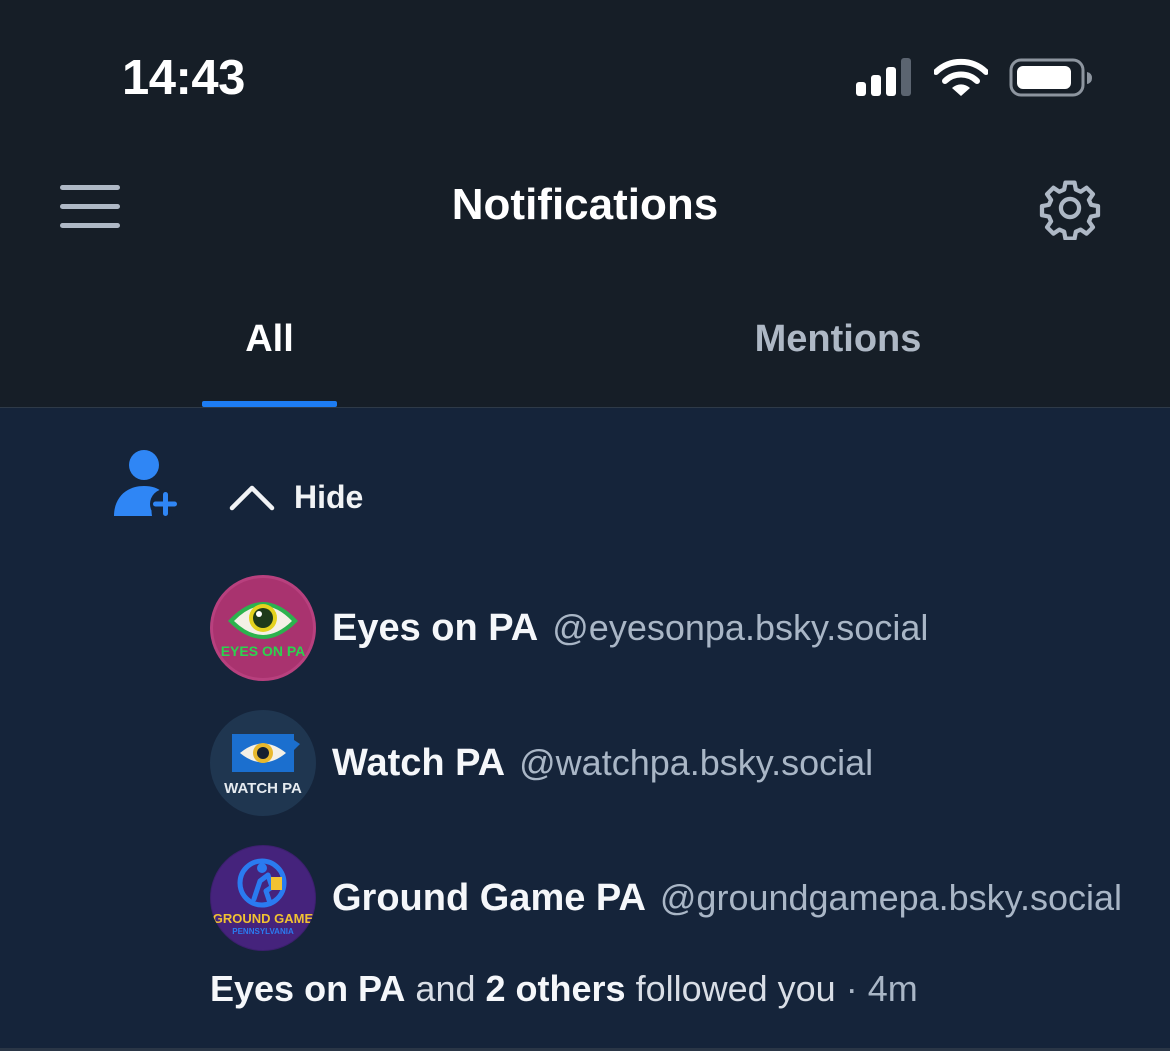 The width and height of the screenshot is (1170, 1051). I want to click on settings-button, so click(1070, 208).